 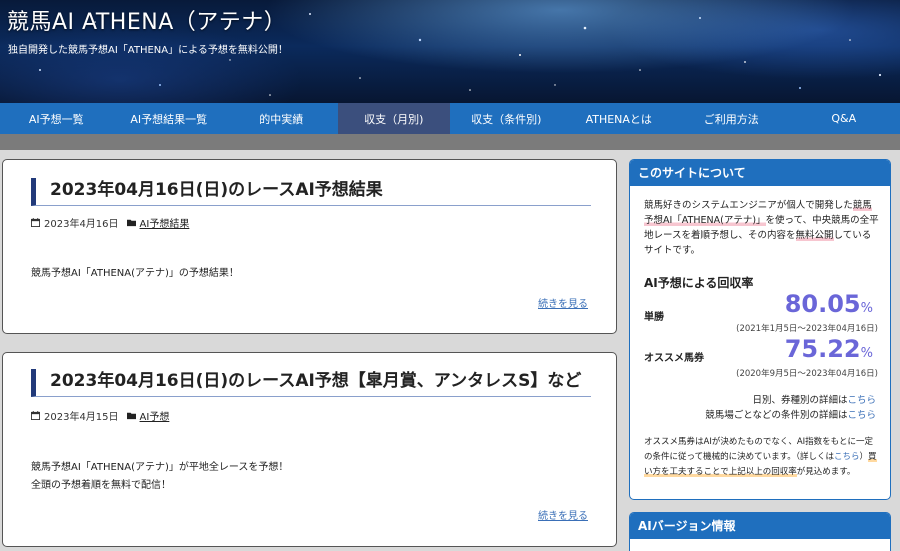 What do you see at coordinates (146, 20) in the screenshot?
I see `site-title: 競馬AI ATHENA（アテナ）` at bounding box center [146, 20].